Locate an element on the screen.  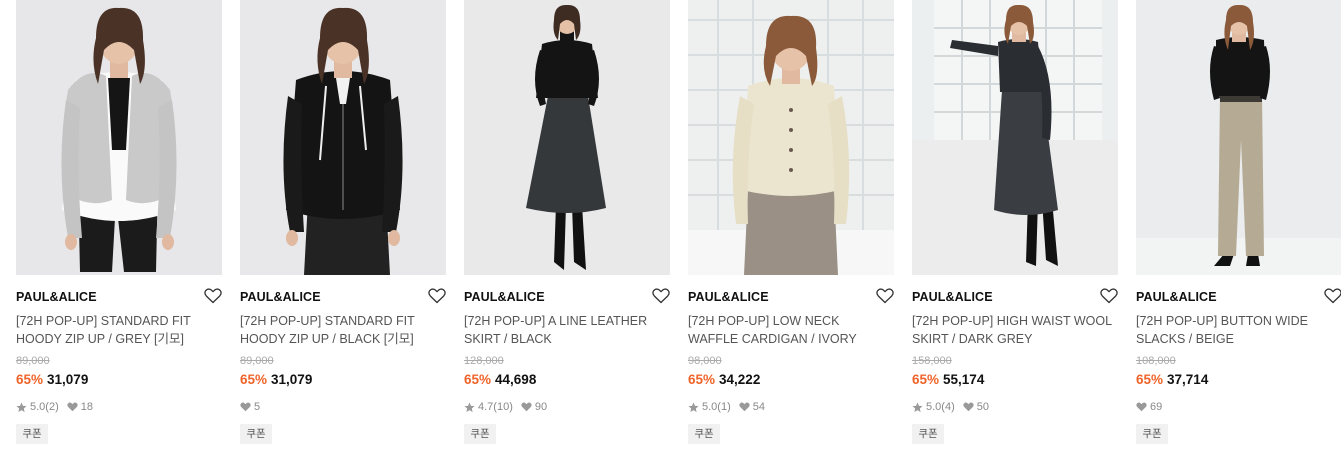
product-name: [72H POP-UP] BUTTON WIDE SLACKS / BEIGE is located at coordinates (1236, 330).